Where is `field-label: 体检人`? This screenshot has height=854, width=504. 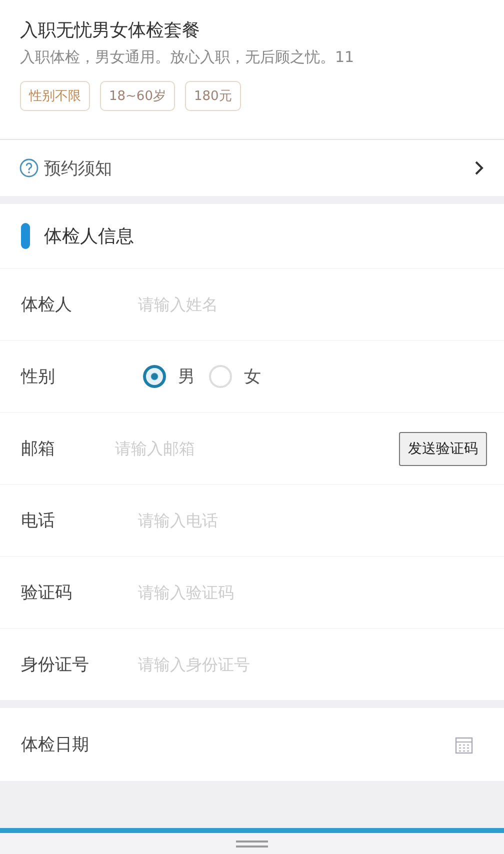
field-label: 体检人 is located at coordinates (47, 305).